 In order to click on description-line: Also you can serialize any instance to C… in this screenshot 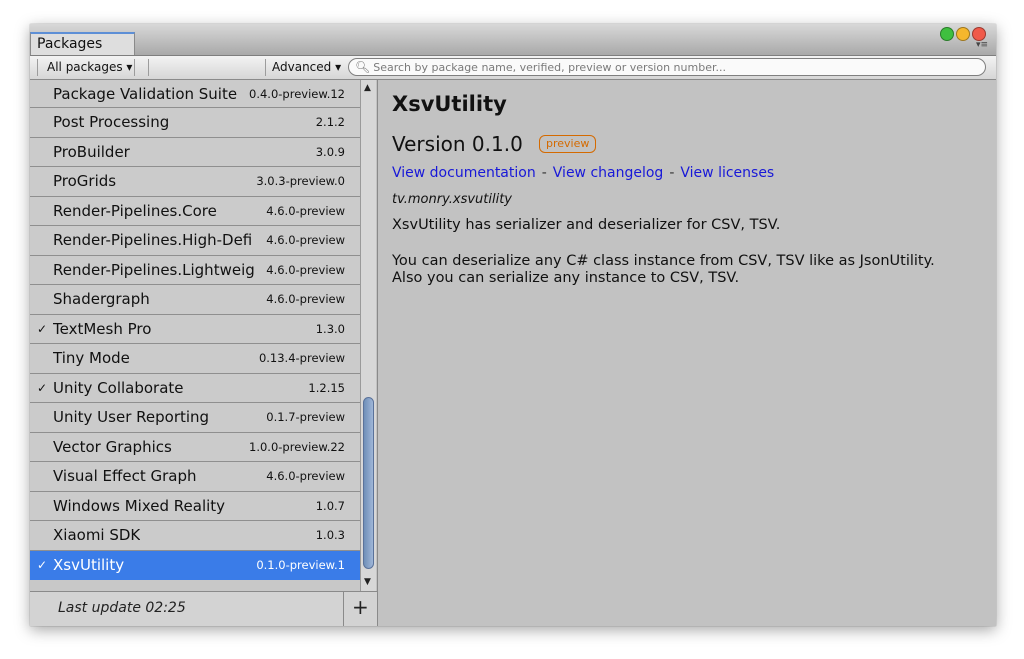, I will do `click(566, 278)`.